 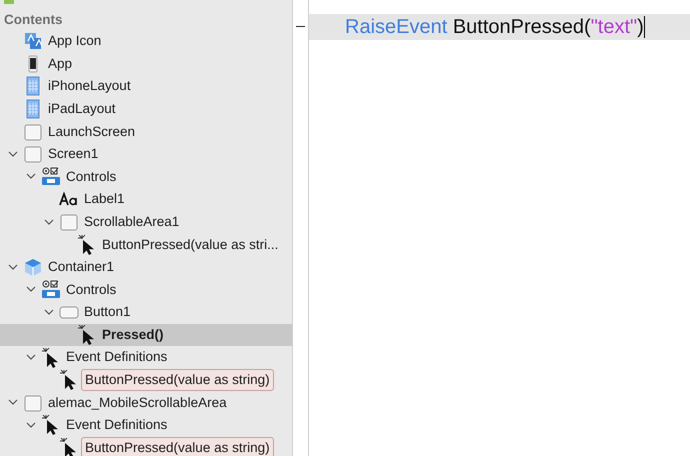 What do you see at coordinates (132, 222) in the screenshot?
I see `tree-item-label: ScrollableArea1` at bounding box center [132, 222].